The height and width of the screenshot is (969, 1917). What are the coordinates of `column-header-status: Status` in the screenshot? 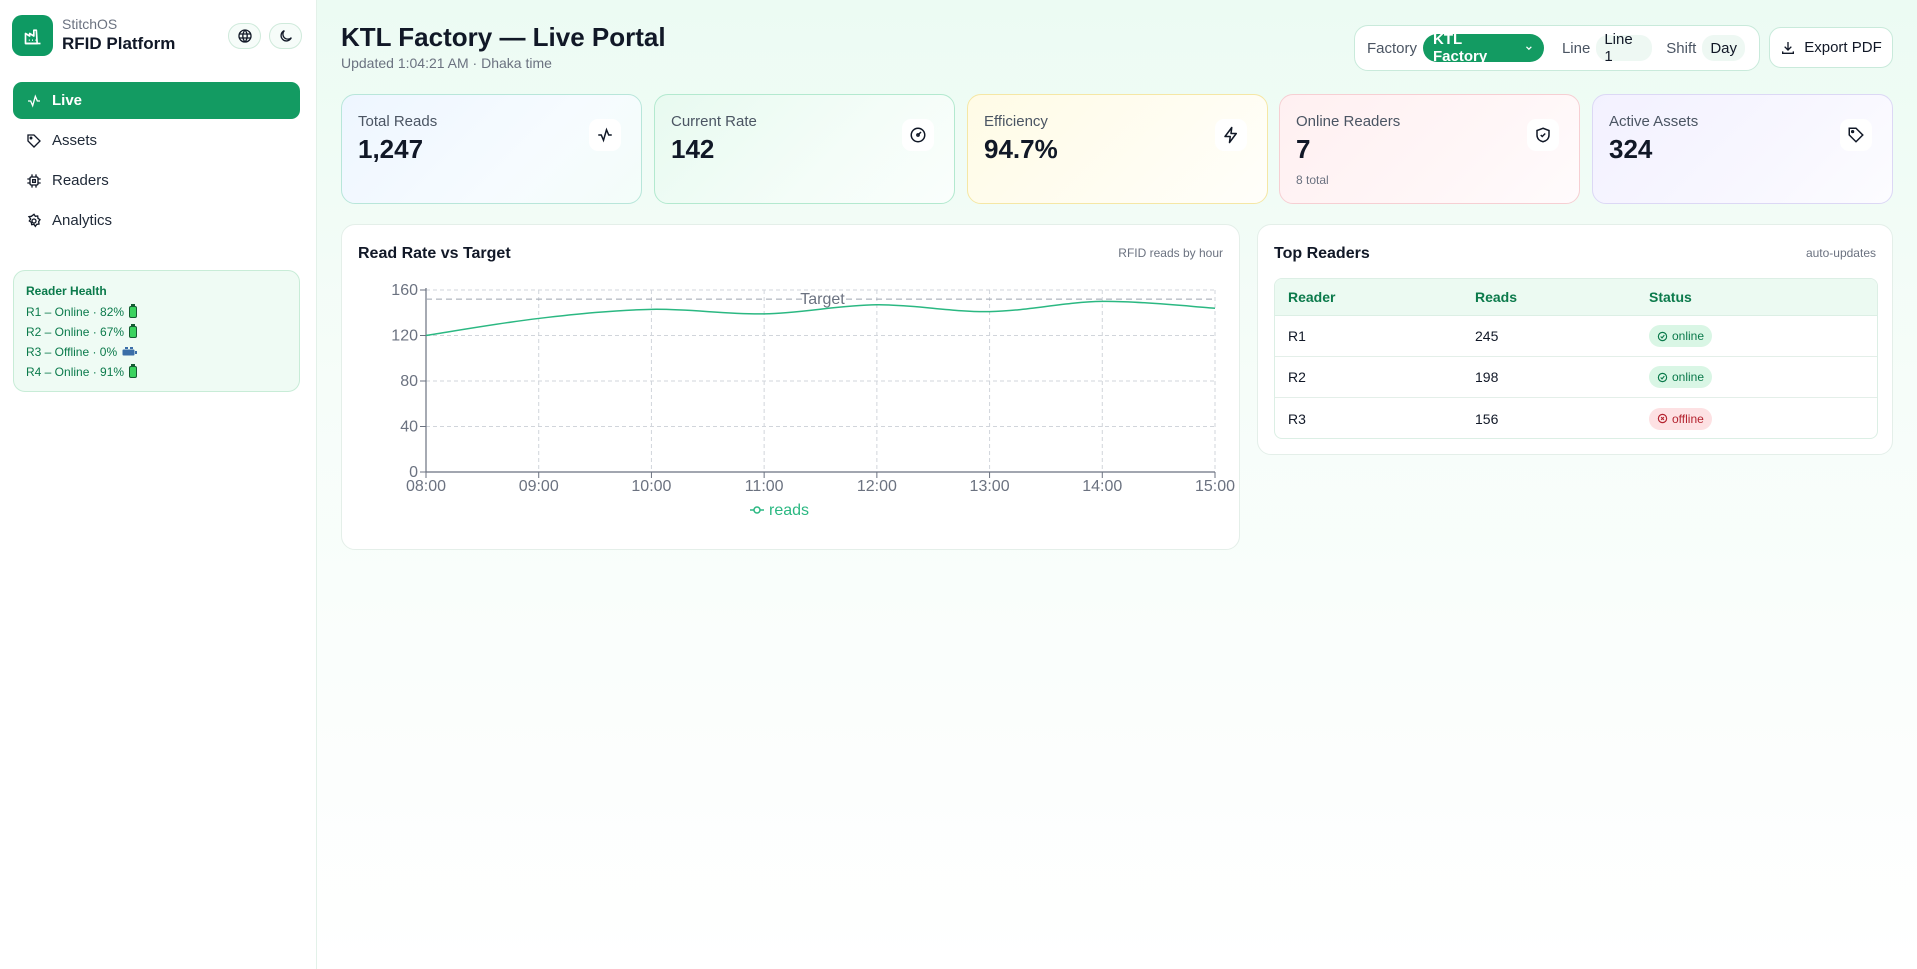 It's located at (1757, 297).